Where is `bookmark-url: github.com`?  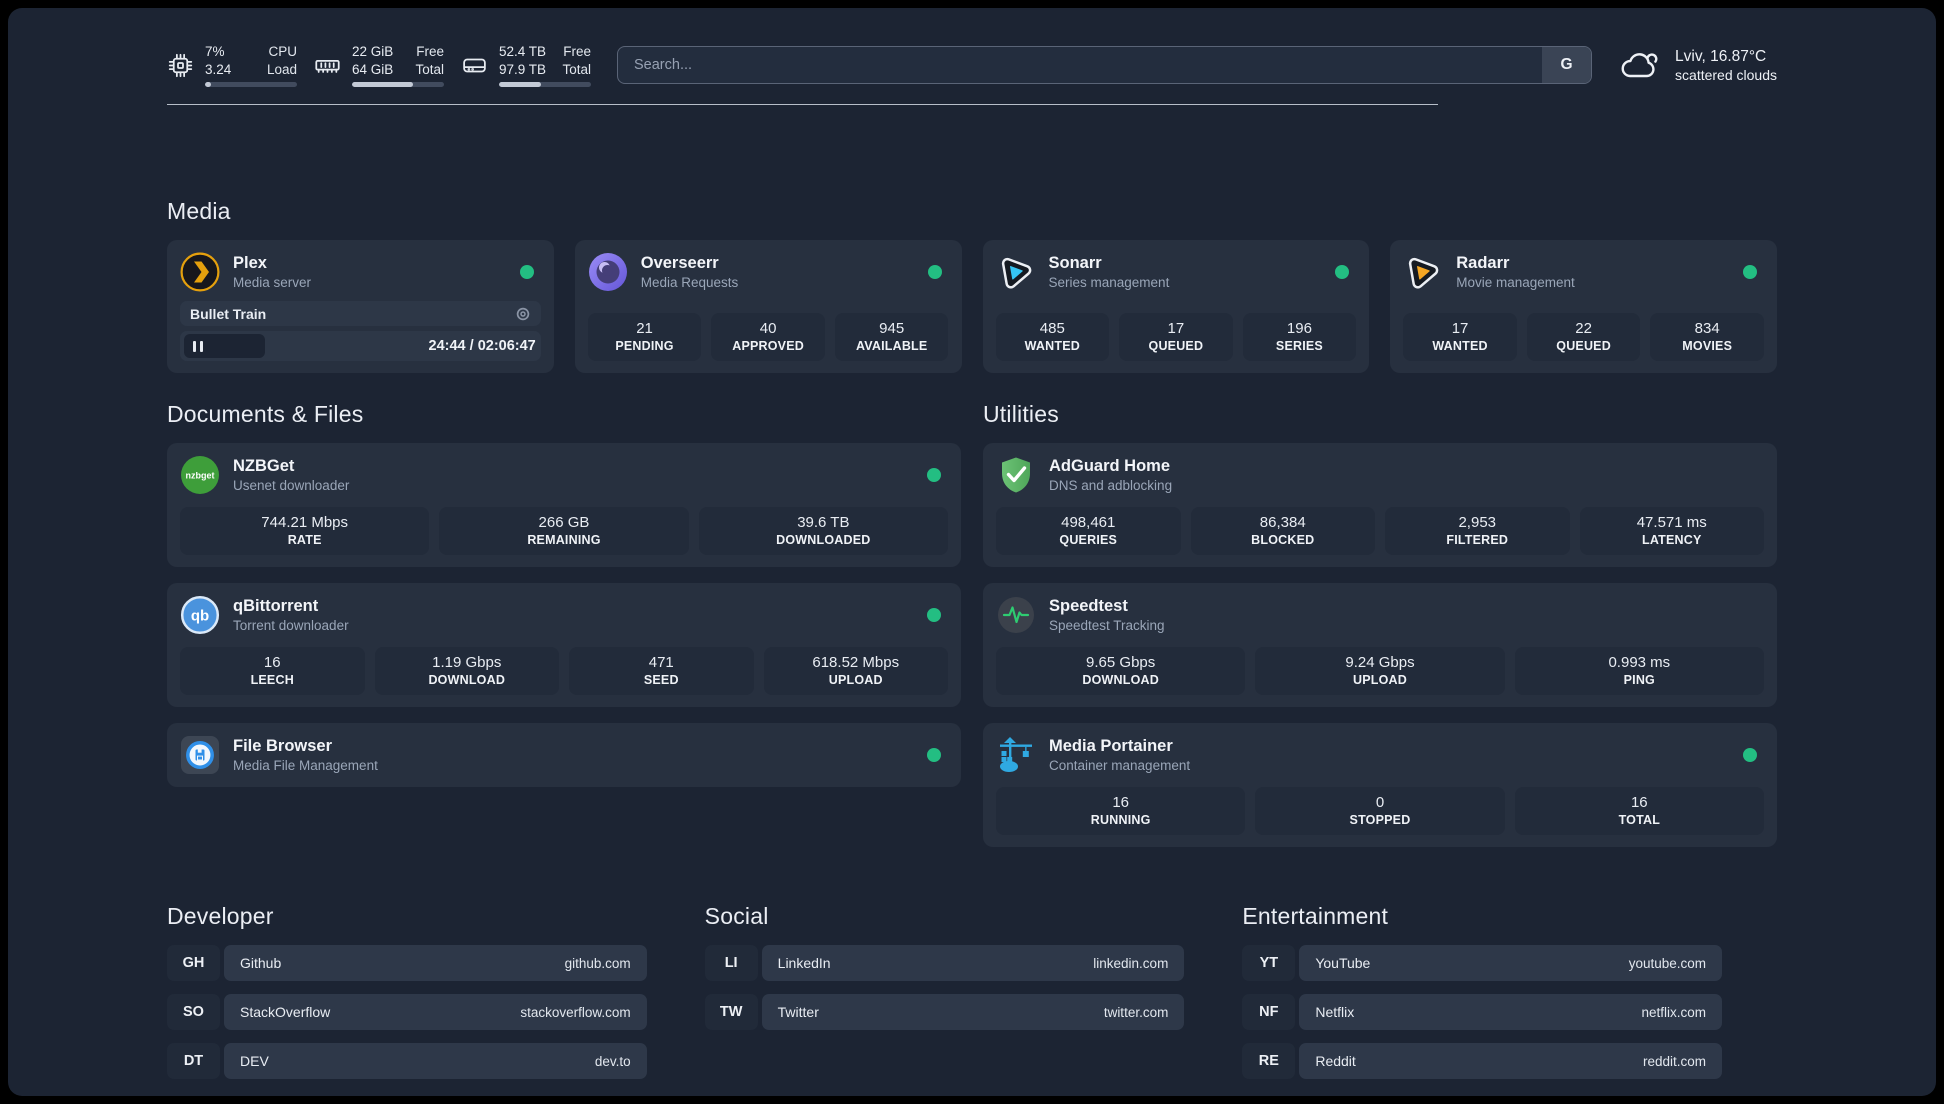
bookmark-url: github.com is located at coordinates (597, 963).